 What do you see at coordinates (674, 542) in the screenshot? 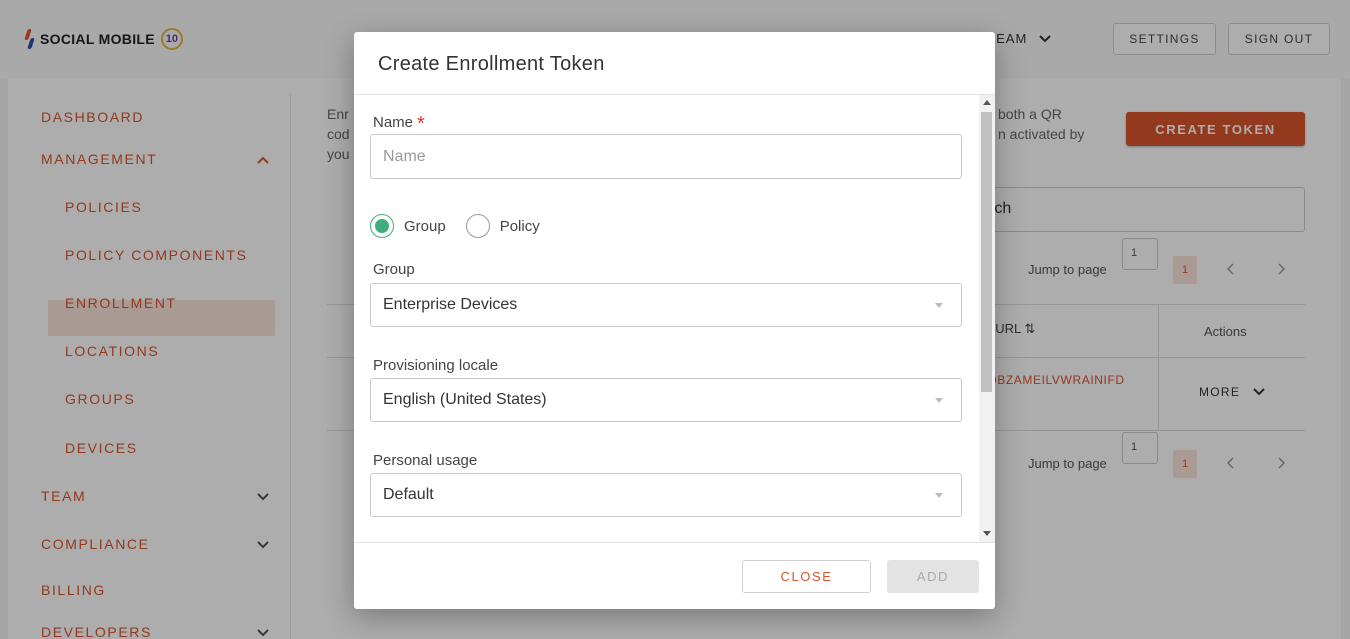
I see `divider` at bounding box center [674, 542].